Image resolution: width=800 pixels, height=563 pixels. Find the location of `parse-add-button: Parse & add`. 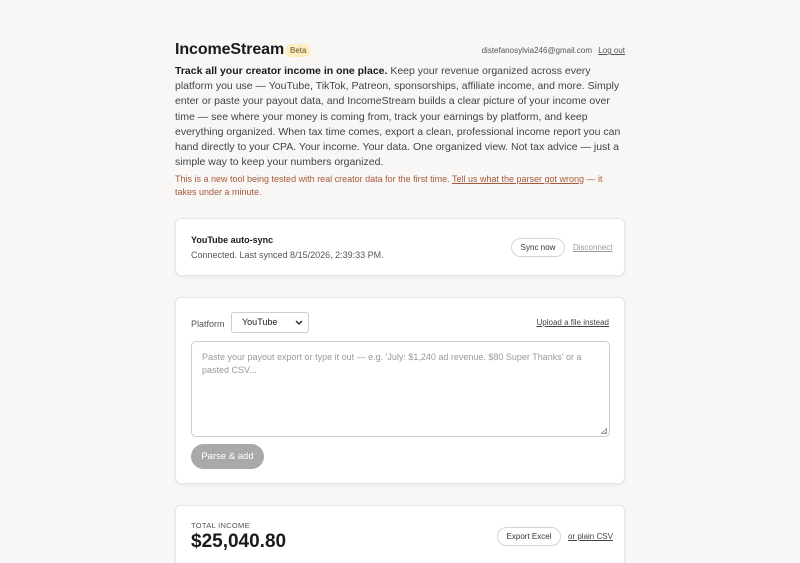

parse-add-button: Parse & add is located at coordinates (227, 456).